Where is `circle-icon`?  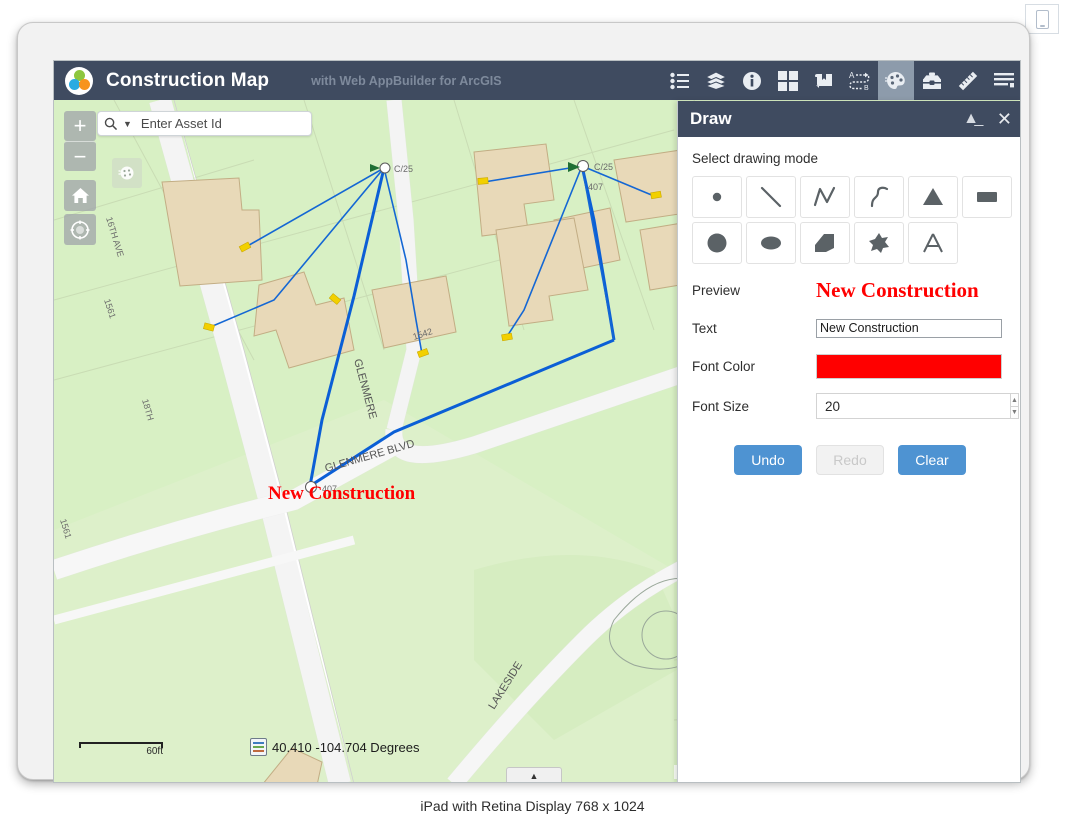
circle-icon is located at coordinates (717, 243).